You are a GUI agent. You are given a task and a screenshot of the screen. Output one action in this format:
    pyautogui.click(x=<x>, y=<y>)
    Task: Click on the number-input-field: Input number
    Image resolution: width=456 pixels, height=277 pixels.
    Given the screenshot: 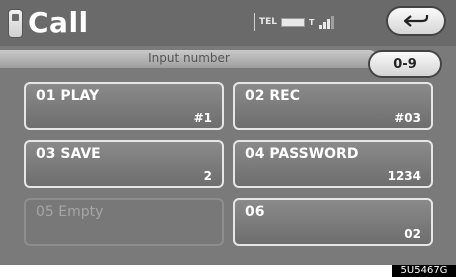 What is the action you would take?
    pyautogui.click(x=189, y=59)
    